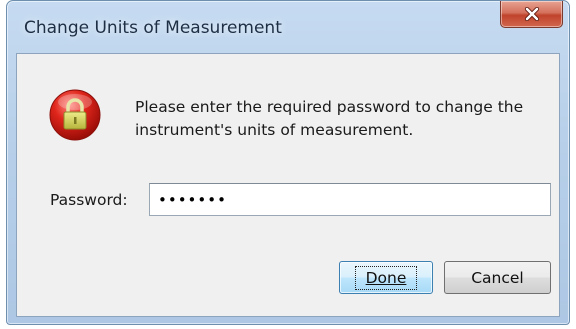 This screenshot has width=576, height=329. What do you see at coordinates (497, 277) in the screenshot?
I see `cancel-button: Cancel` at bounding box center [497, 277].